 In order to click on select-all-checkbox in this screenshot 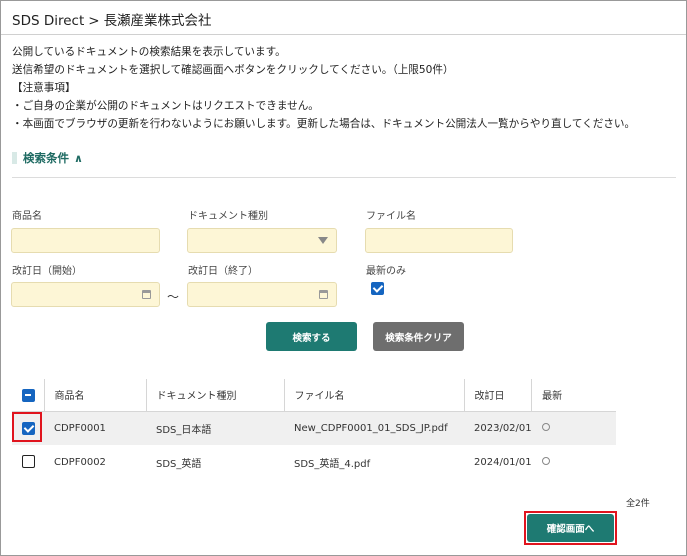, I will do `click(28, 395)`.